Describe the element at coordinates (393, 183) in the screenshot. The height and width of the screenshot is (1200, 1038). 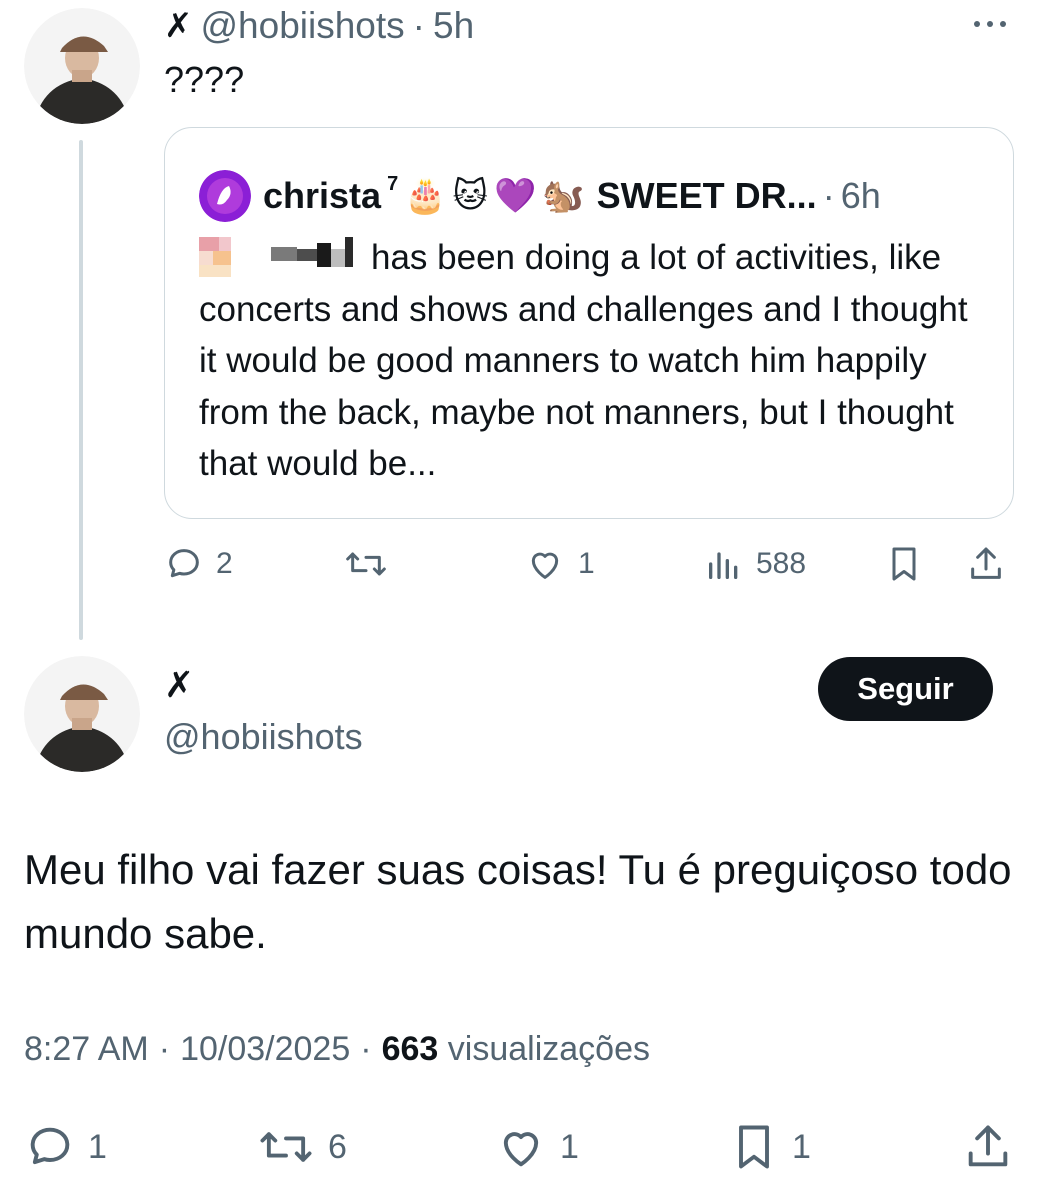
I see `quoted-name-superscript: 7` at that location.